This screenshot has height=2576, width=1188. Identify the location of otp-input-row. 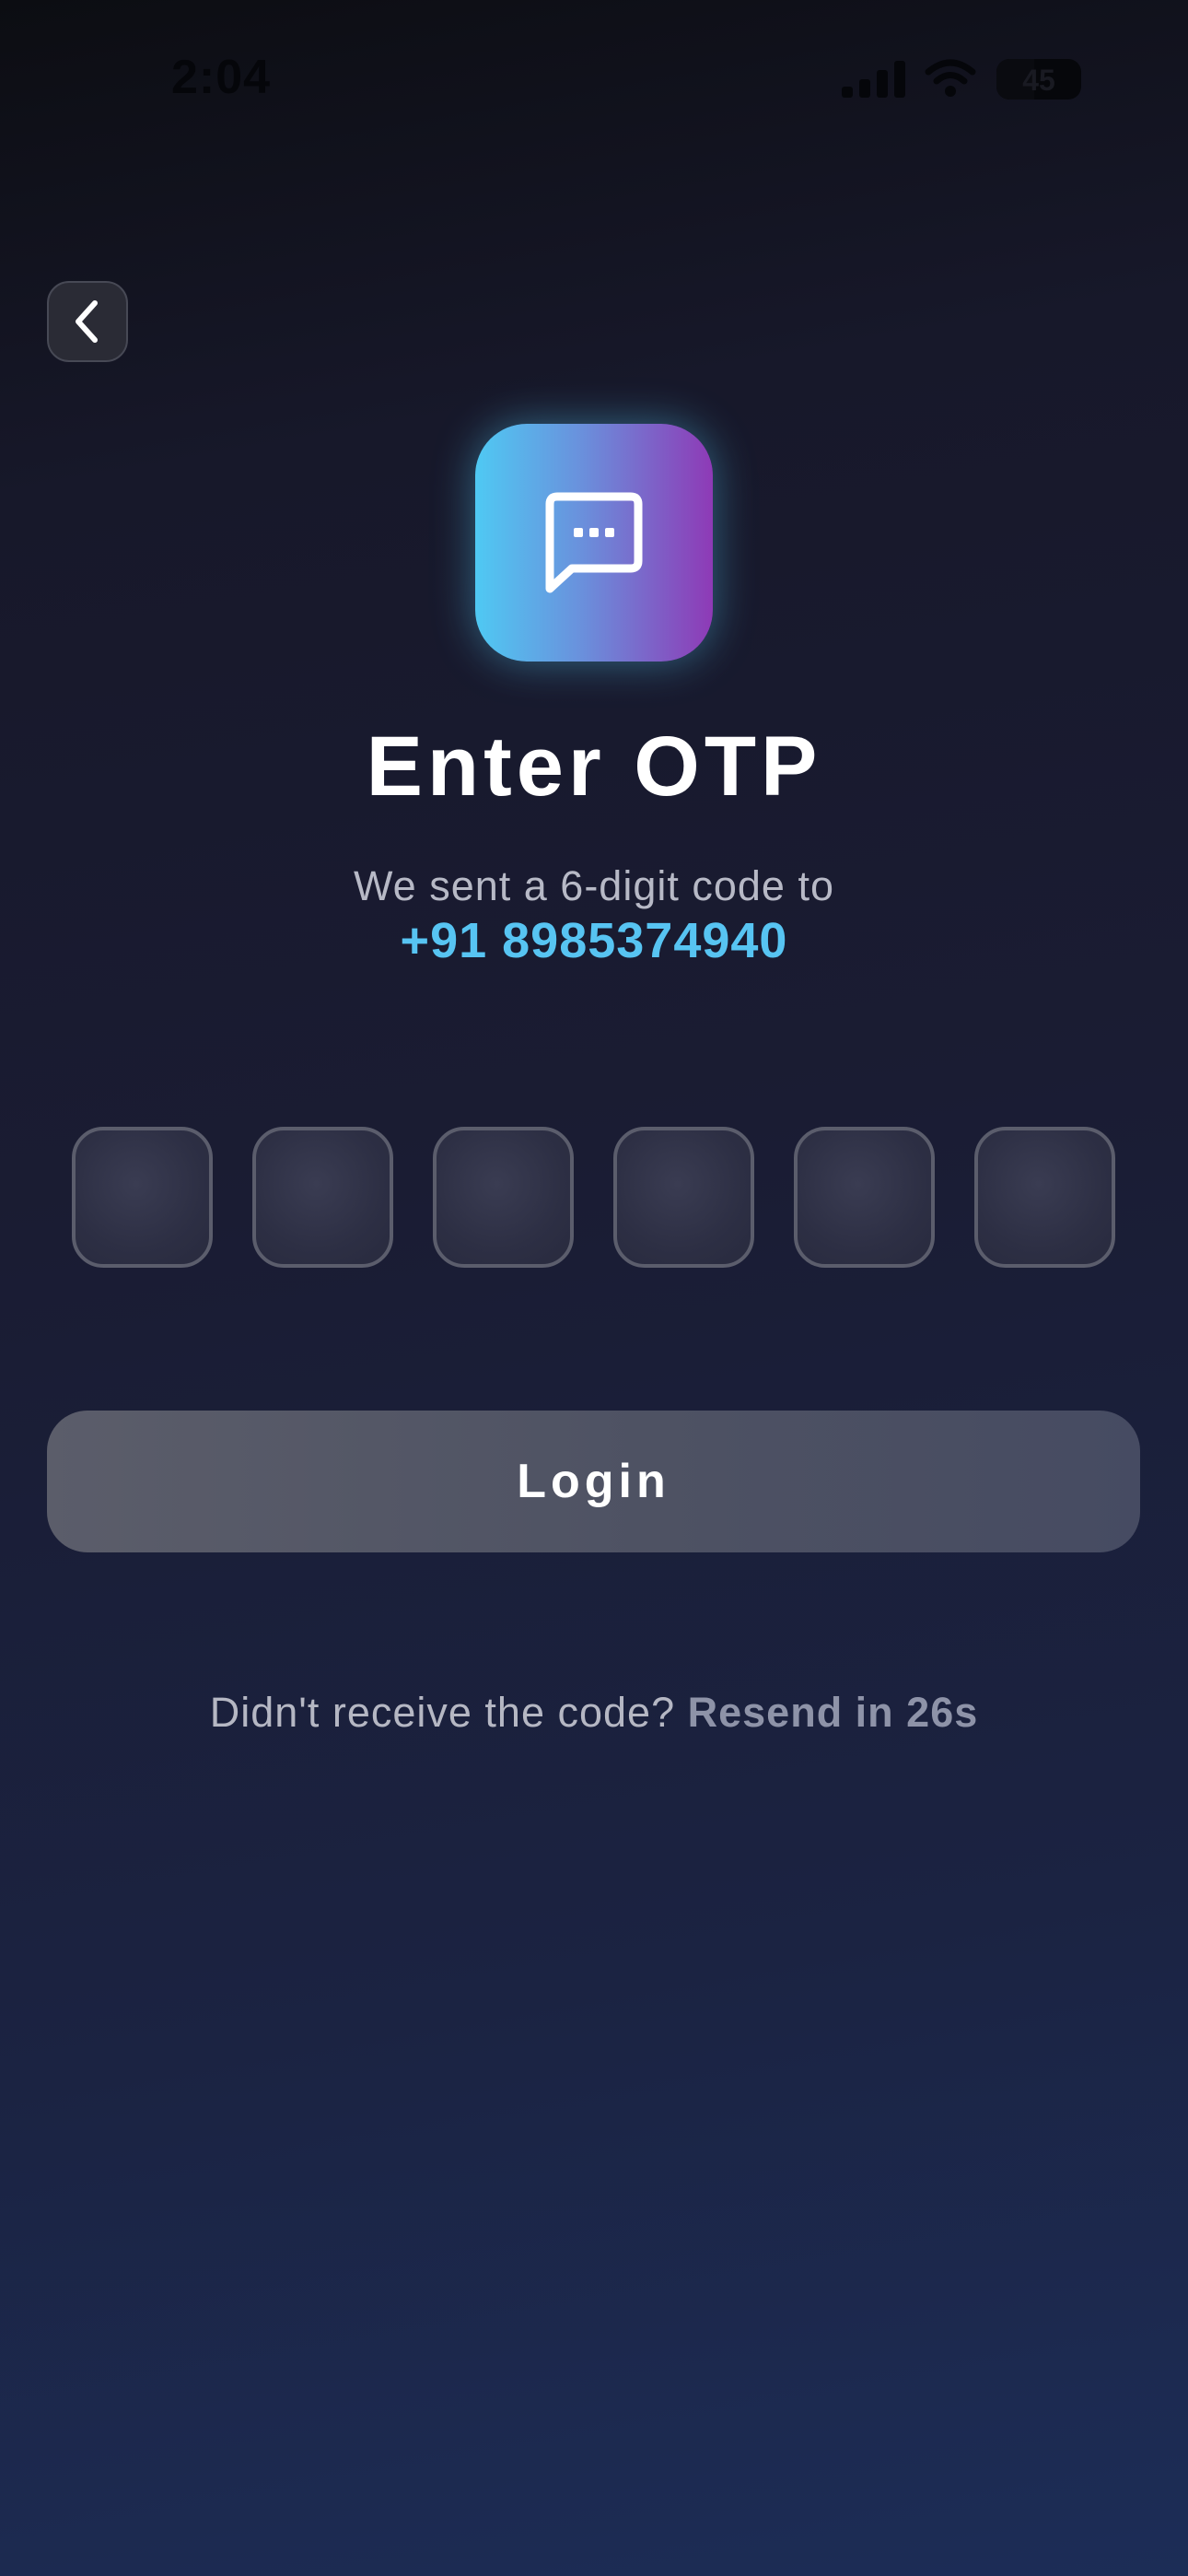
(593, 1198).